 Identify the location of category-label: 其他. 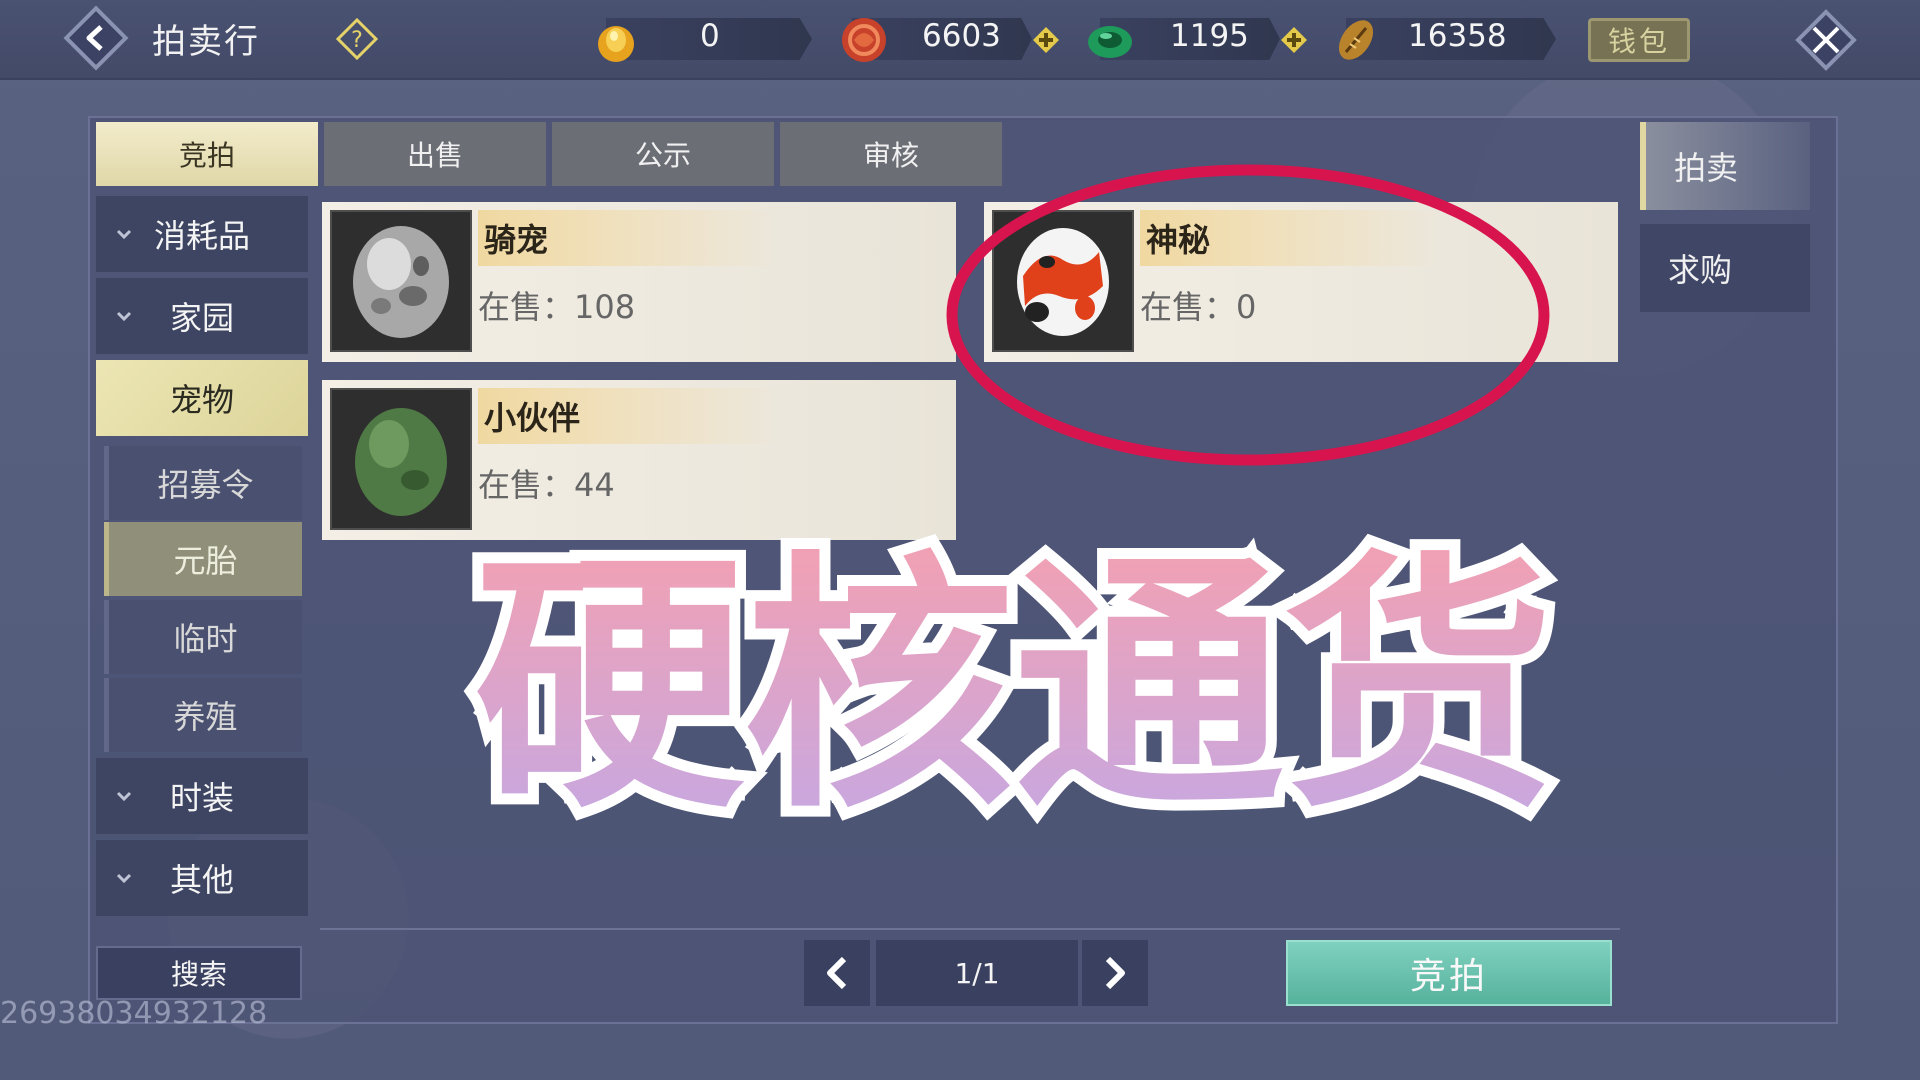
(201, 880).